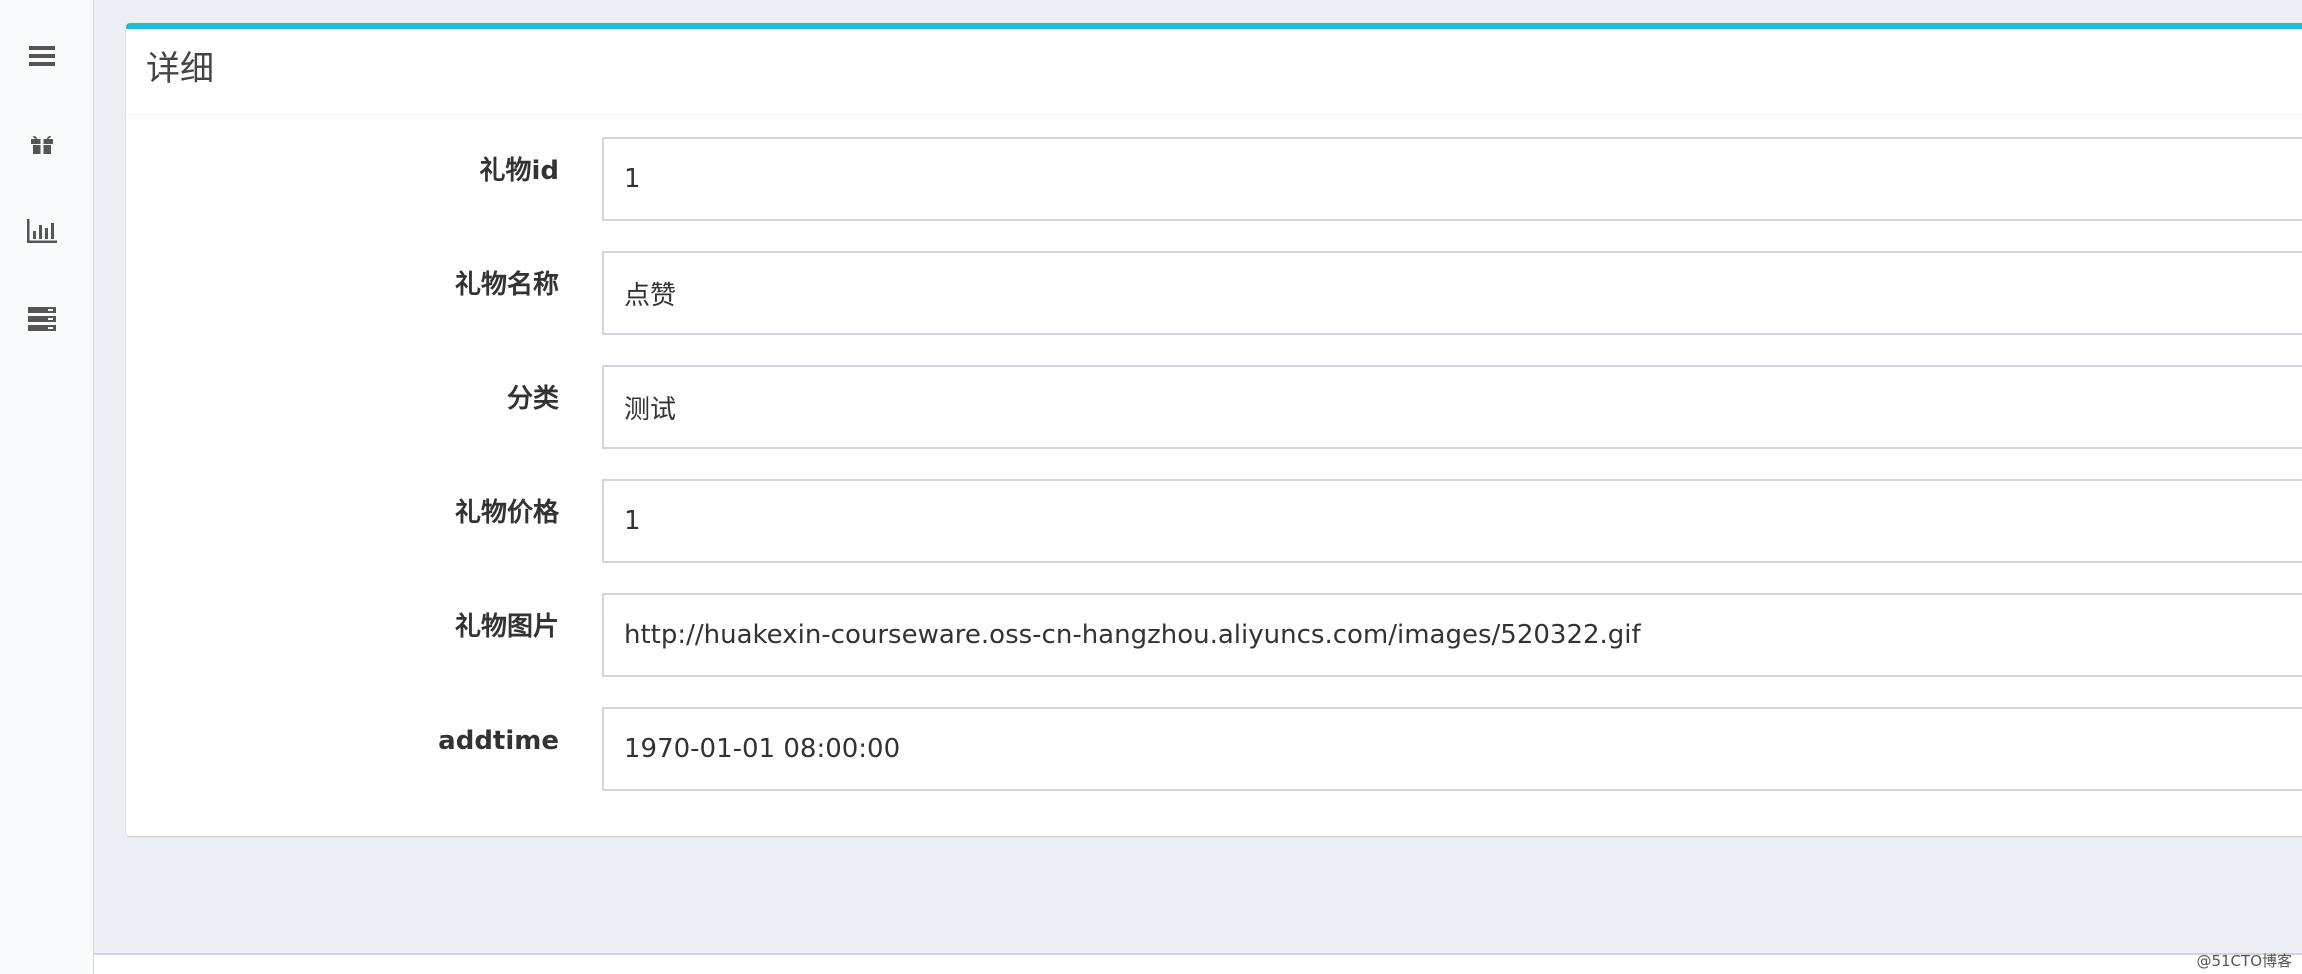 Image resolution: width=2302 pixels, height=974 pixels. I want to click on bar-chart-icon, so click(42, 231).